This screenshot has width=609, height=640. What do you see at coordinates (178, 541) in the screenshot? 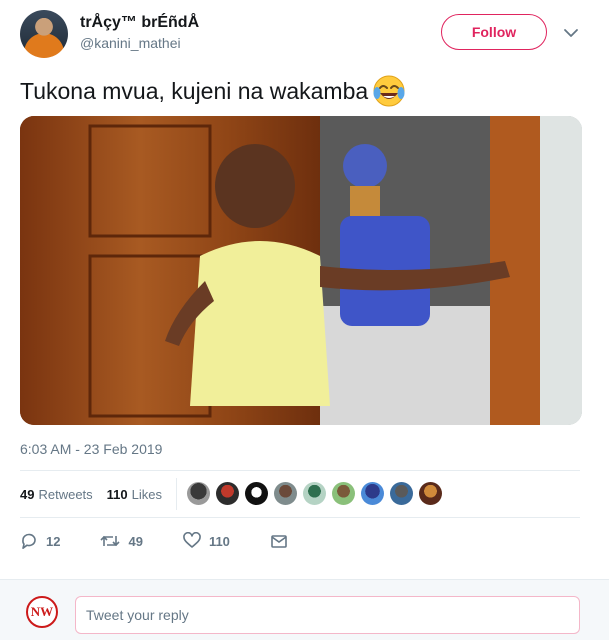
I see `tweet-actions: 12 49 110` at bounding box center [178, 541].